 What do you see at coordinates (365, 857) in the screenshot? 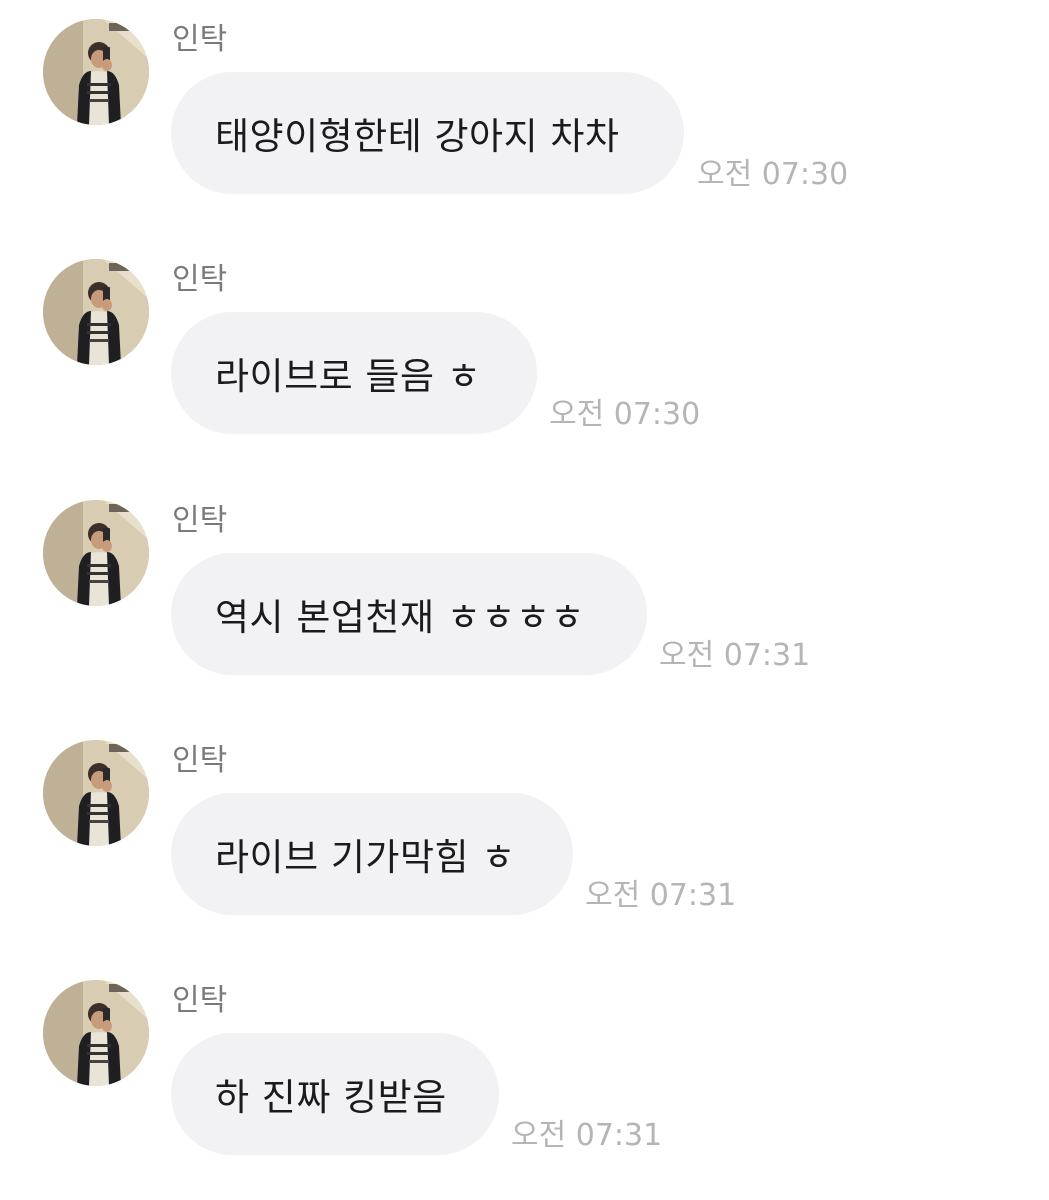
I see `message-text: 라이브 기가막힘 ㅎ` at bounding box center [365, 857].